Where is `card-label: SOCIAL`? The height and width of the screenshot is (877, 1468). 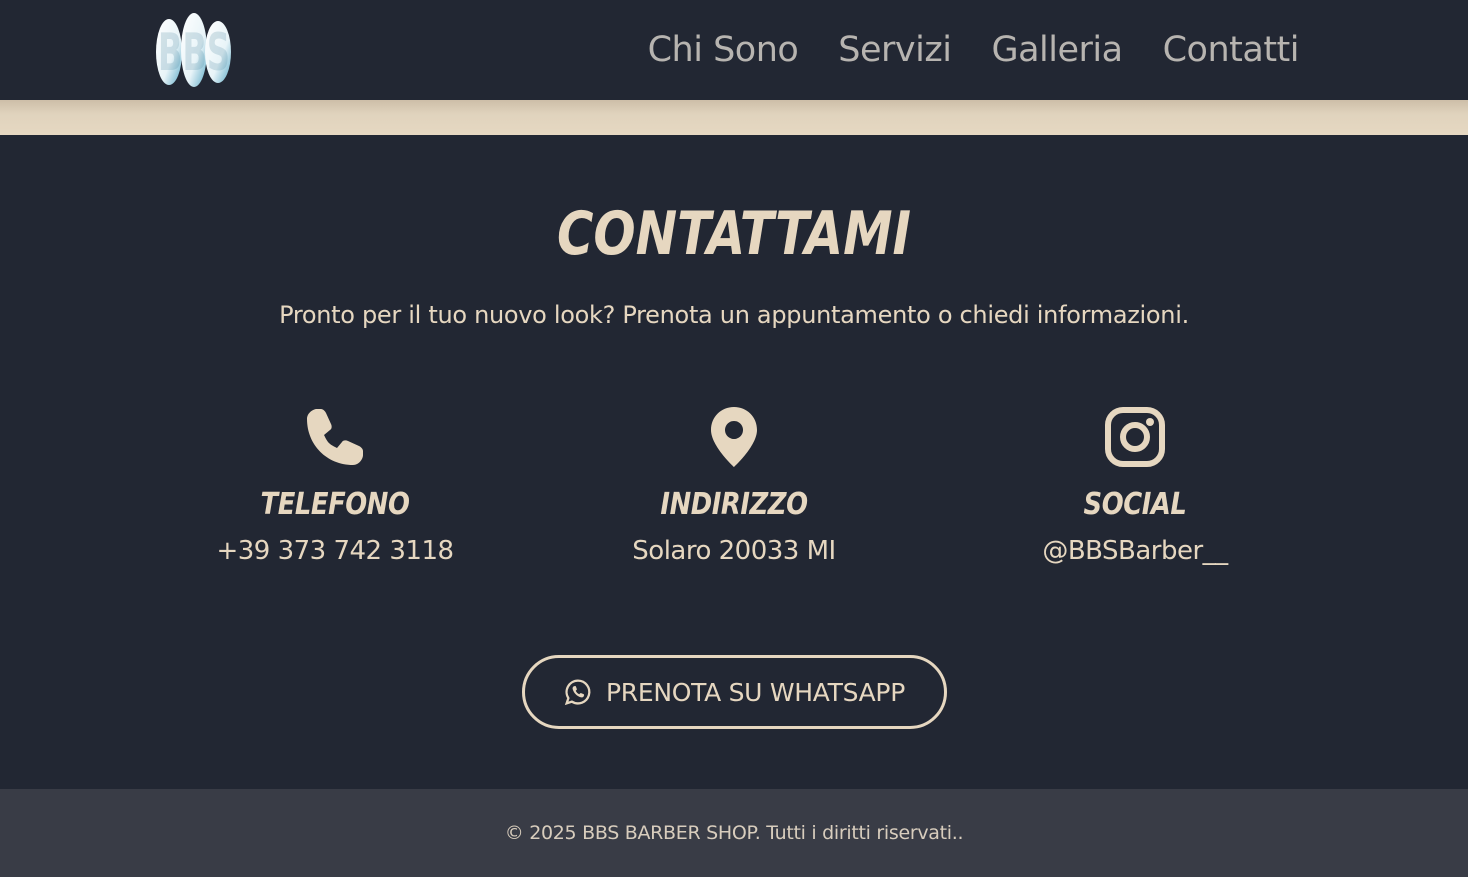
card-label: SOCIAL is located at coordinates (1135, 504).